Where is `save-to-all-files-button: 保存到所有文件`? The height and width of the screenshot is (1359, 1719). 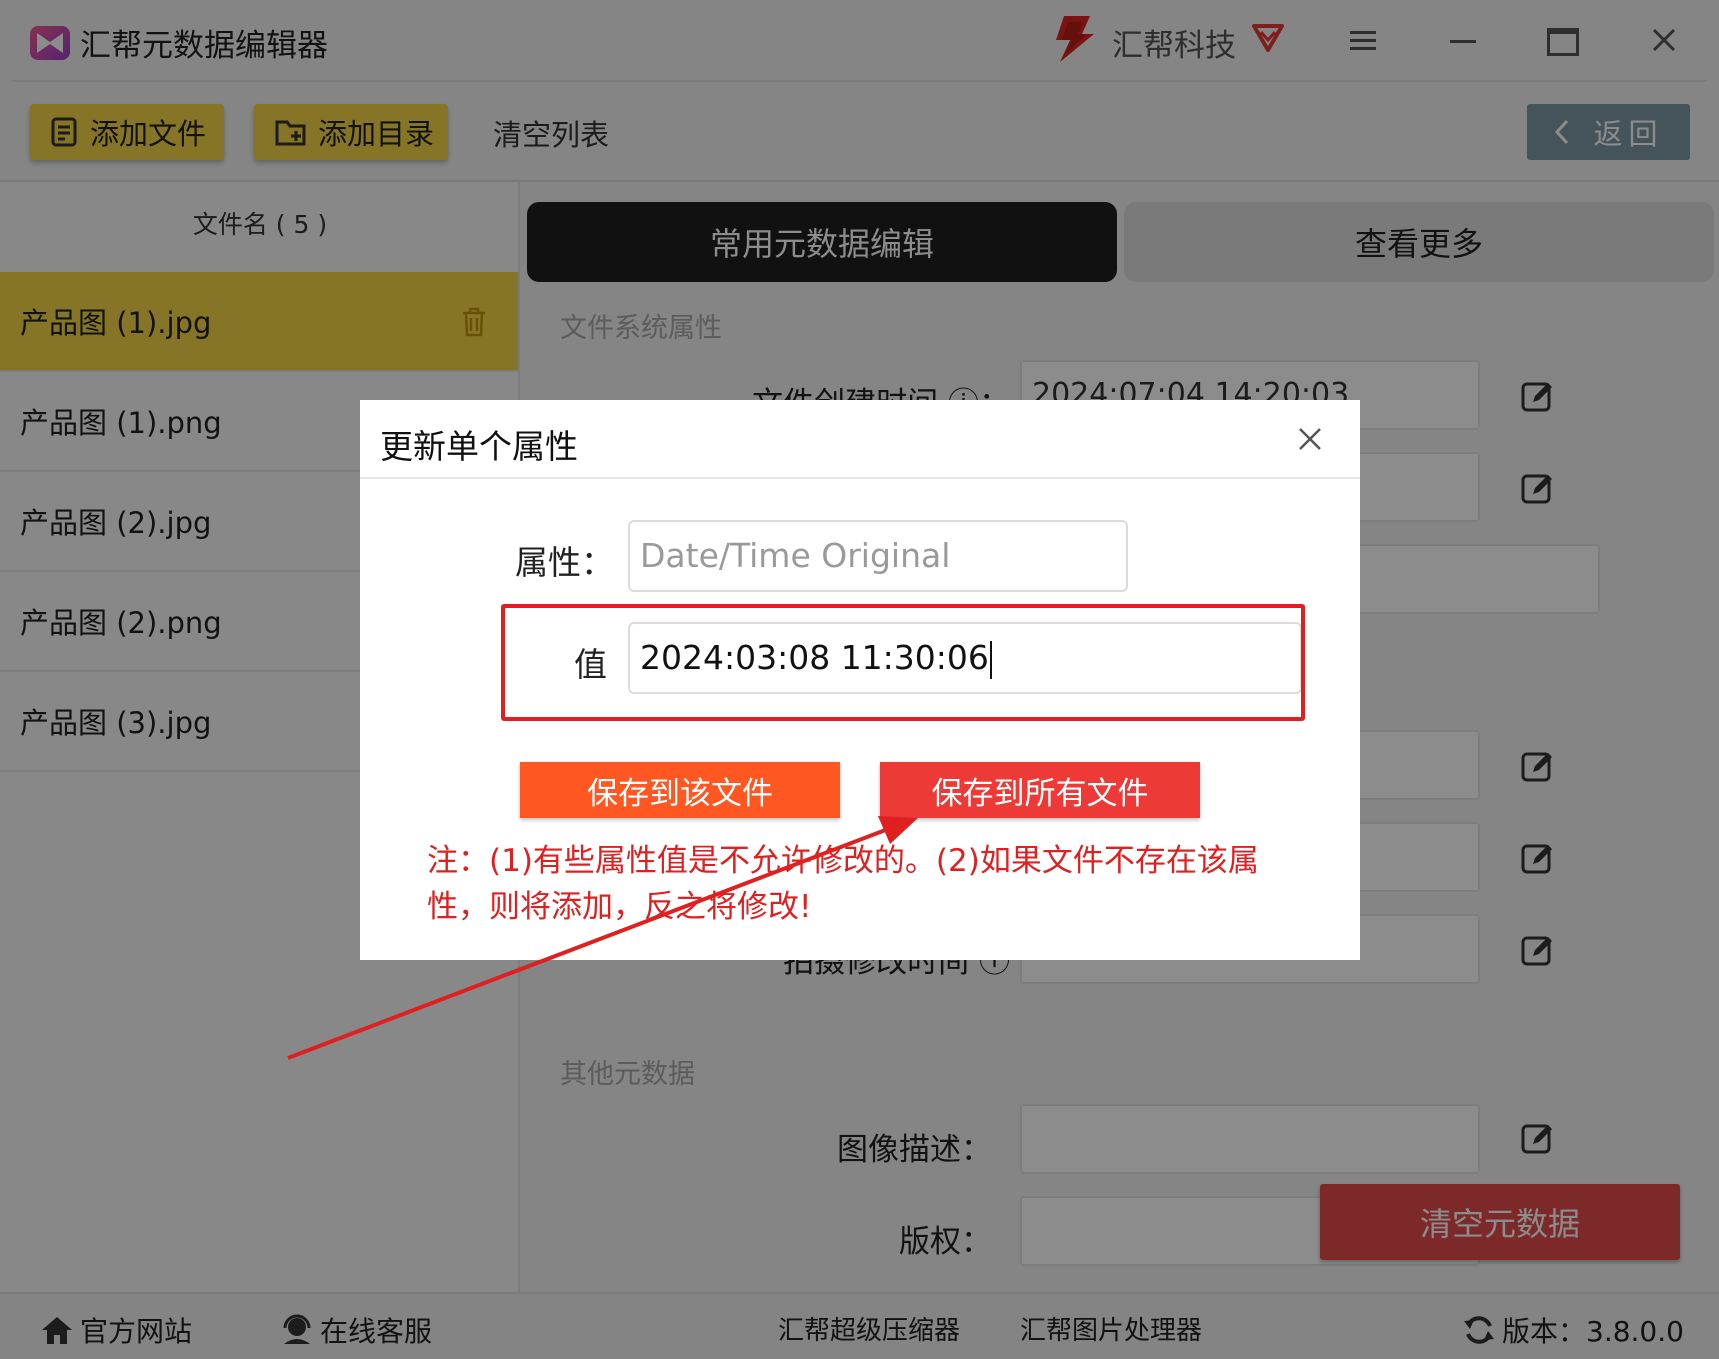 save-to-all-files-button: 保存到所有文件 is located at coordinates (1040, 790).